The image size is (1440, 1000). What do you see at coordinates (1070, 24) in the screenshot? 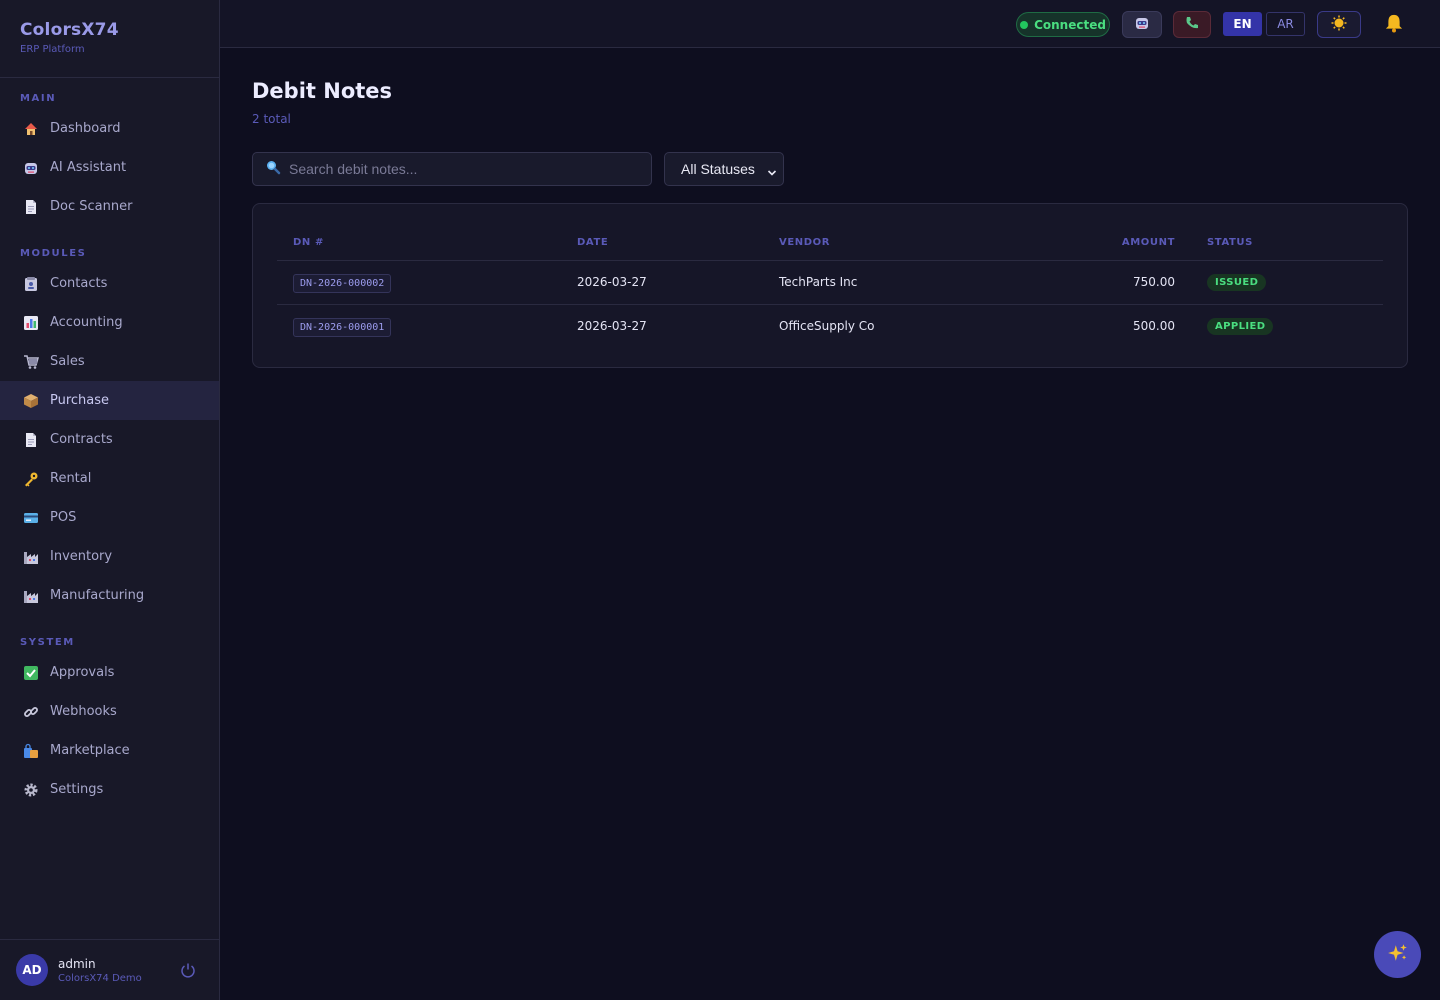
I see `connection-label: Connected` at bounding box center [1070, 24].